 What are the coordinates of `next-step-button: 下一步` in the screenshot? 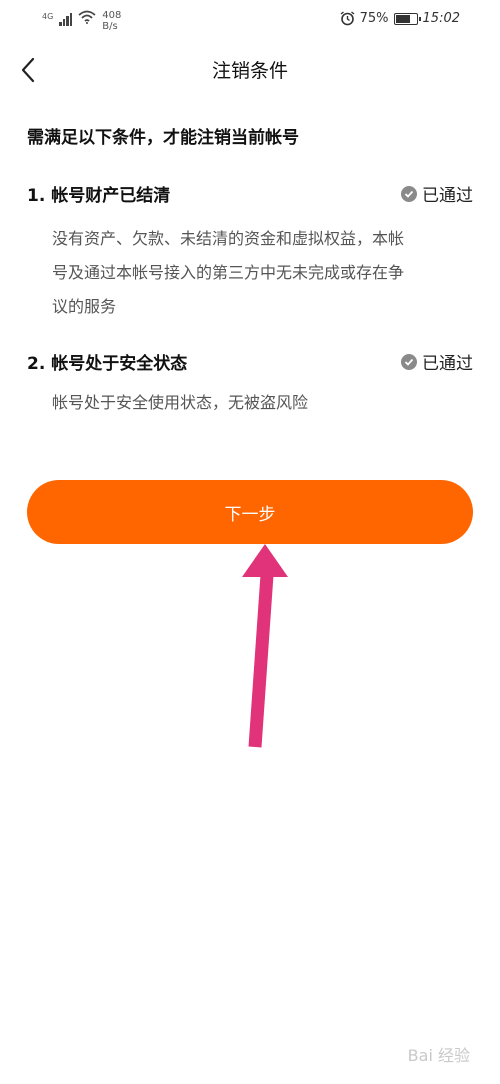 It's located at (250, 512).